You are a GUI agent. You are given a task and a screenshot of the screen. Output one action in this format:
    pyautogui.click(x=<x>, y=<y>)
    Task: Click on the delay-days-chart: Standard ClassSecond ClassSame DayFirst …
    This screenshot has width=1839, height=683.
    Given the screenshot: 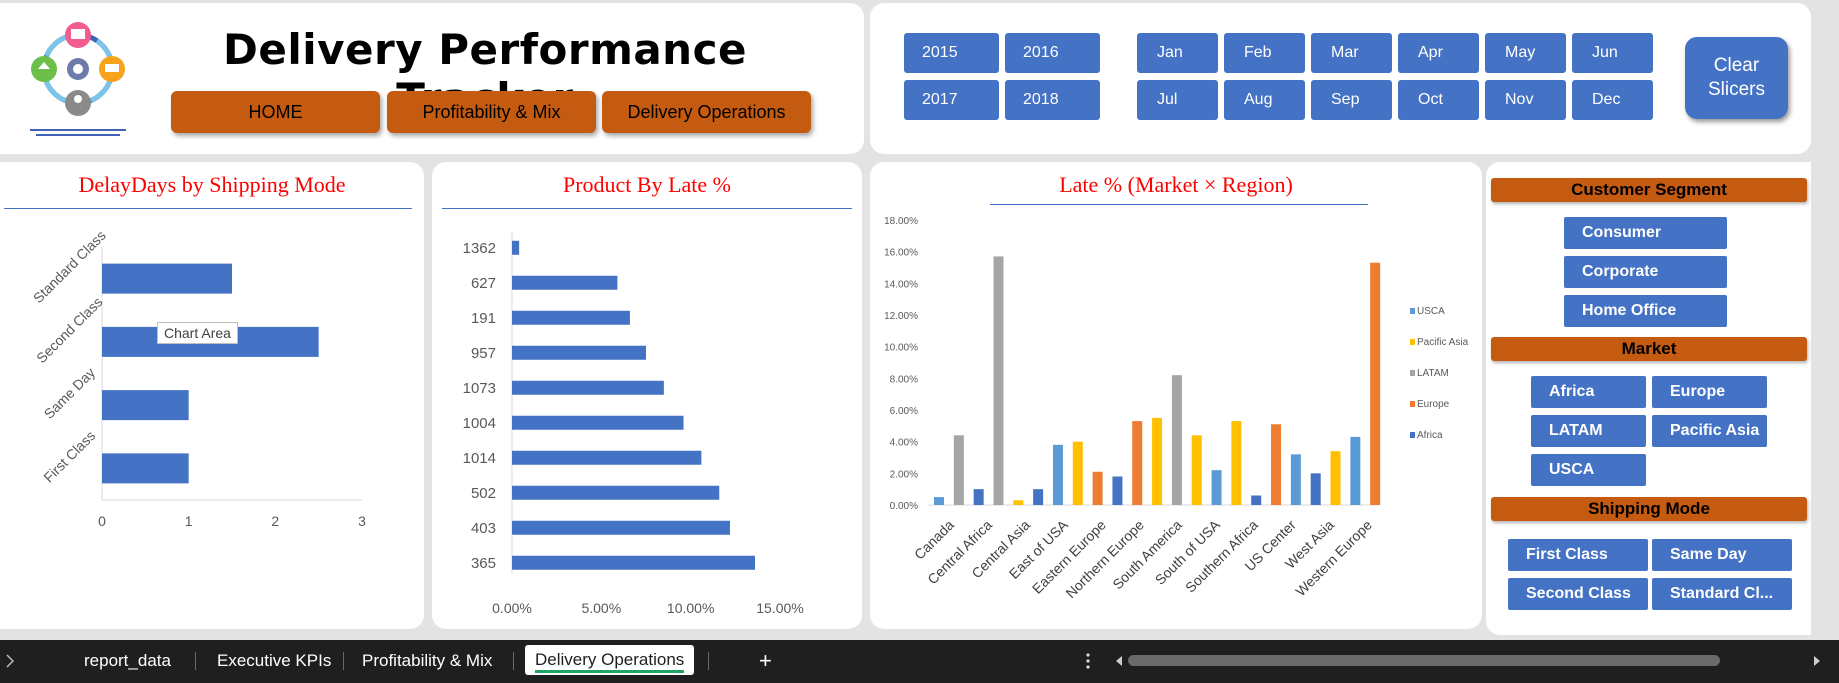 What is the action you would take?
    pyautogui.click(x=198, y=378)
    